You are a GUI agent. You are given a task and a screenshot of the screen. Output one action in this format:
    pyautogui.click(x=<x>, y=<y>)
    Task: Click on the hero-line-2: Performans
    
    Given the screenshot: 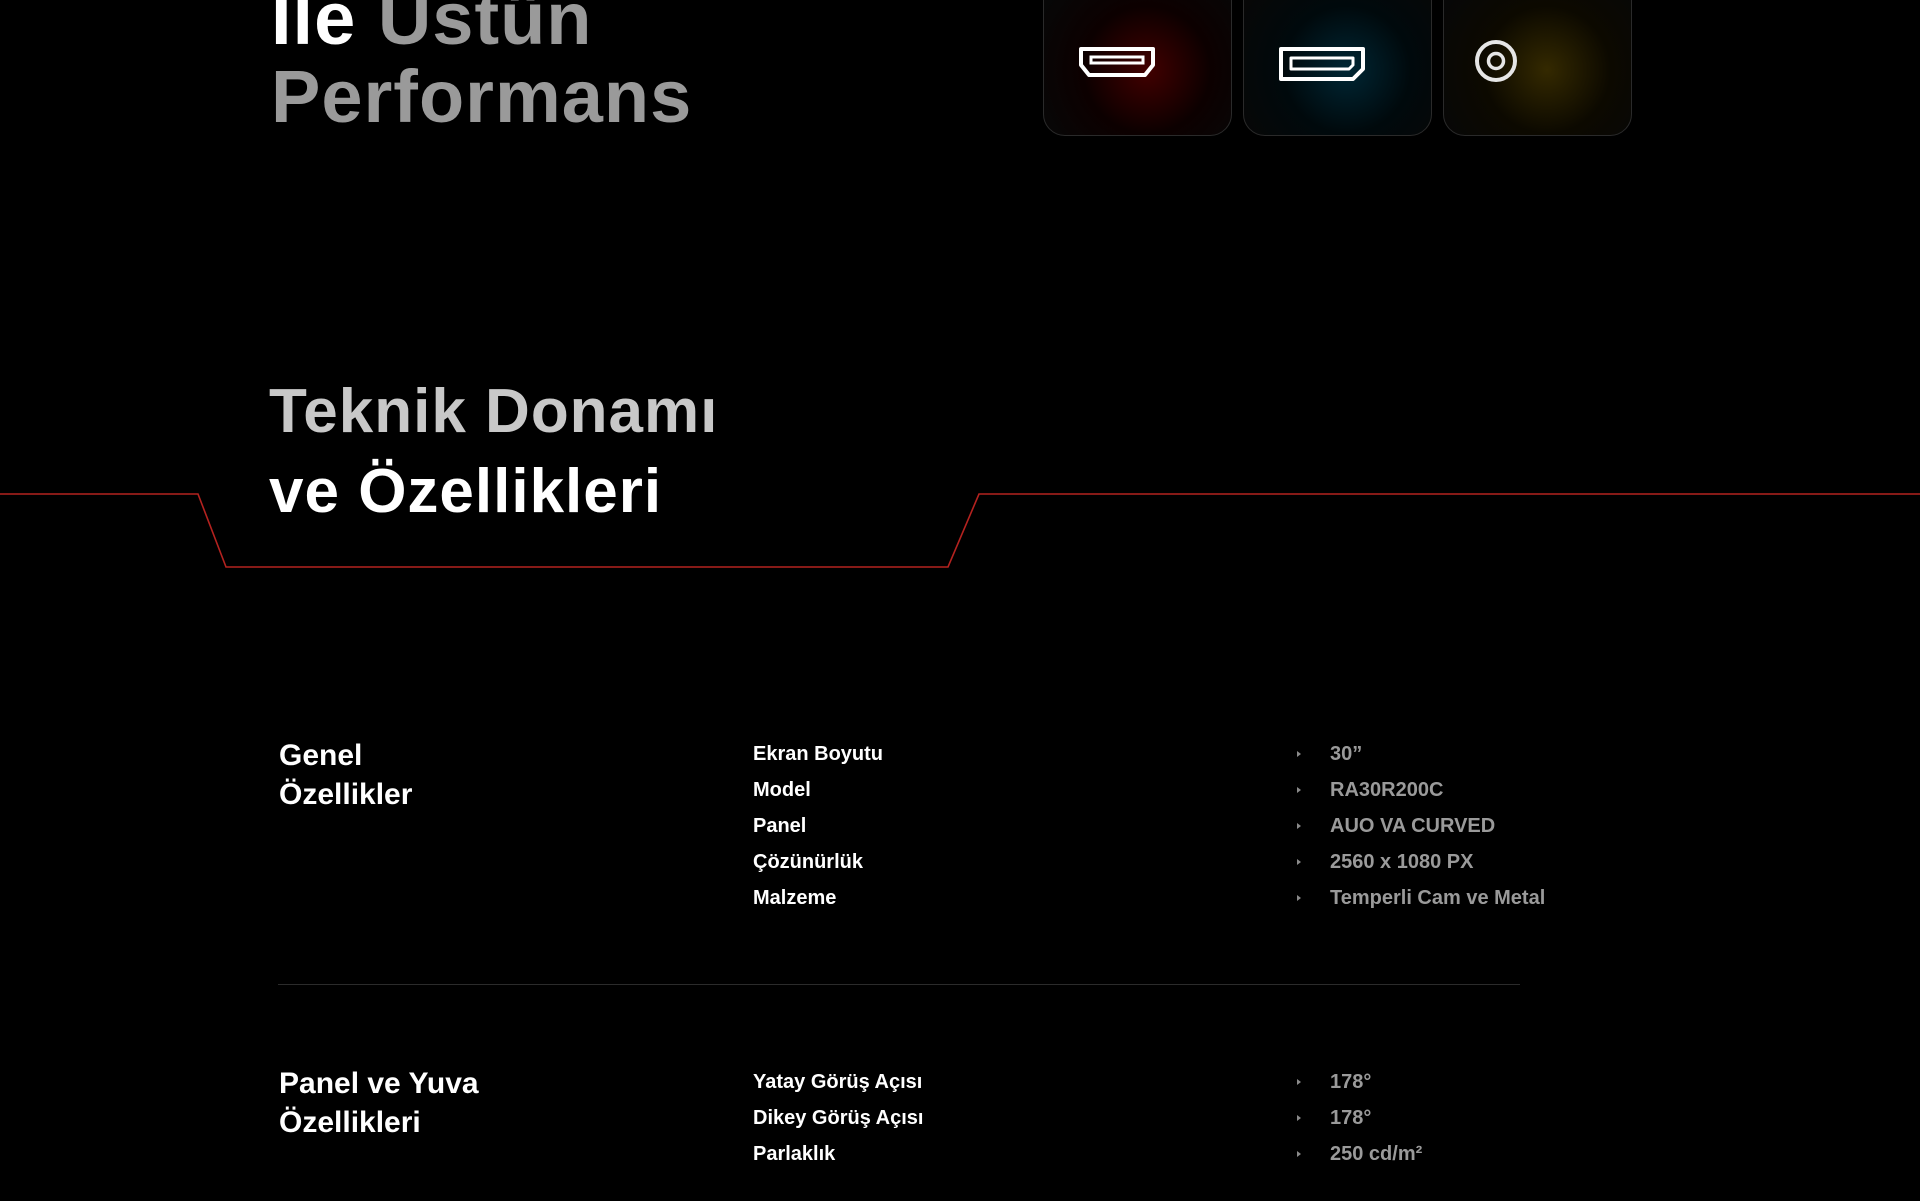 What is the action you would take?
    pyautogui.click(x=482, y=96)
    